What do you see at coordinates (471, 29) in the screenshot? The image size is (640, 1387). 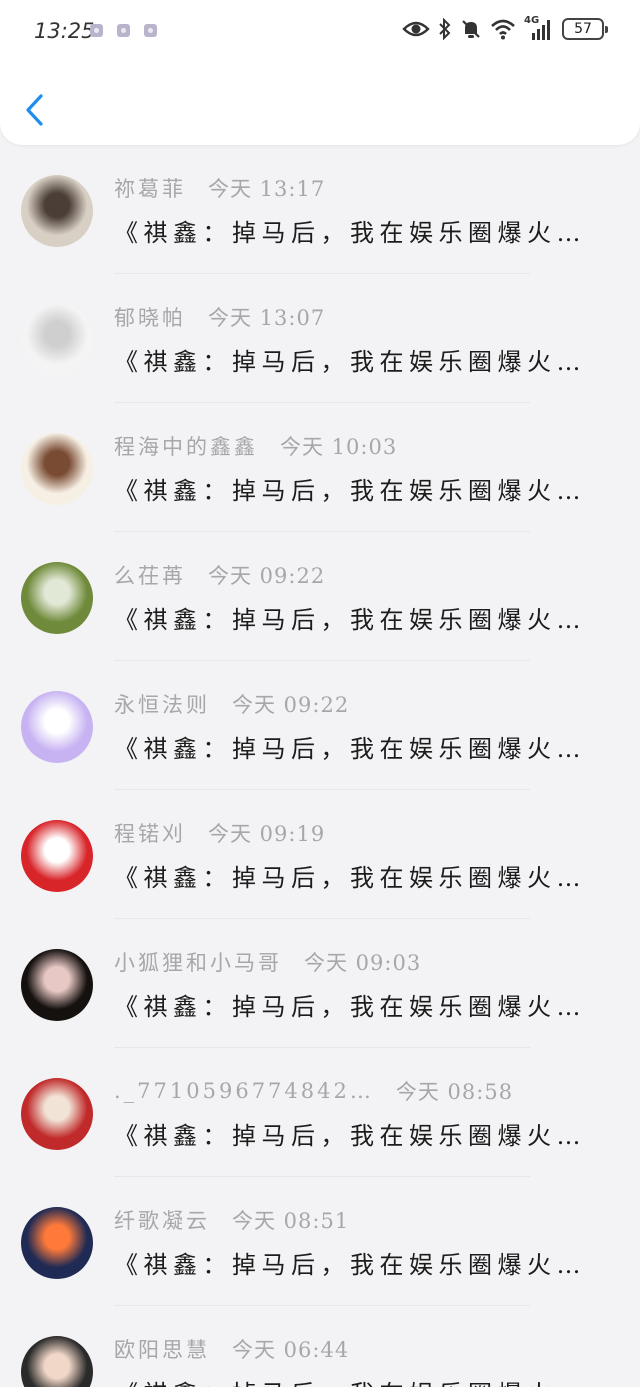 I see `mute-bell-icon` at bounding box center [471, 29].